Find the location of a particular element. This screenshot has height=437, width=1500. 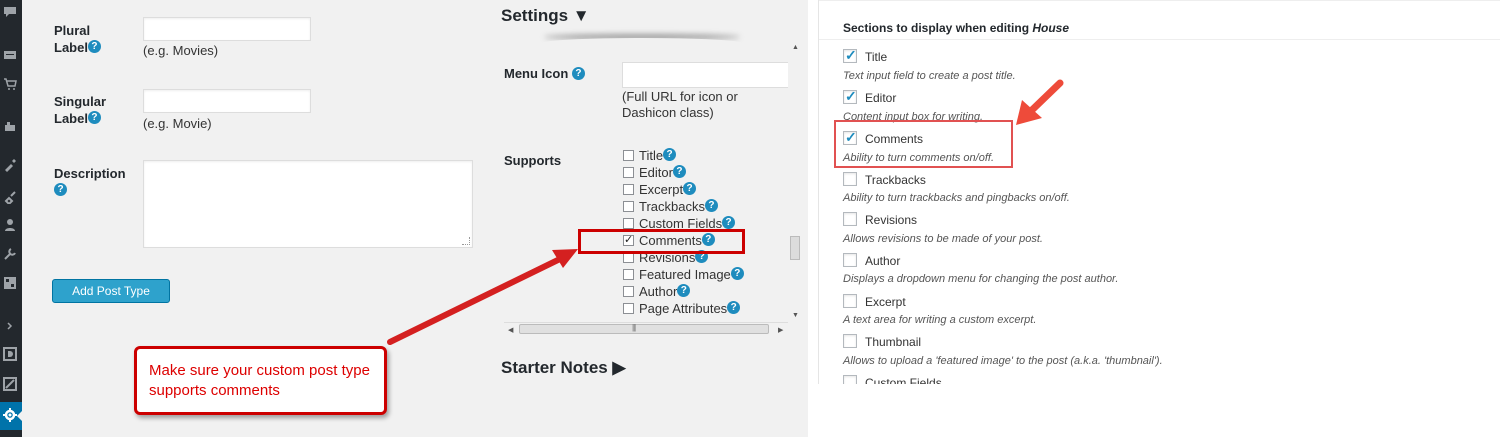

appearance-icon is located at coordinates (10, 166).